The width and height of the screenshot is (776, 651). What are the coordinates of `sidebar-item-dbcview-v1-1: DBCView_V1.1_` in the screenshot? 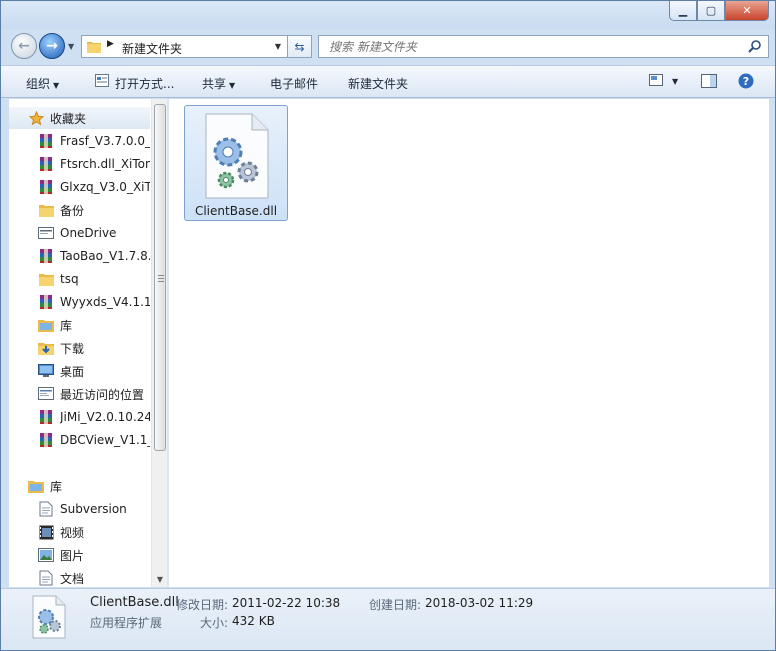 It's located at (79, 440).